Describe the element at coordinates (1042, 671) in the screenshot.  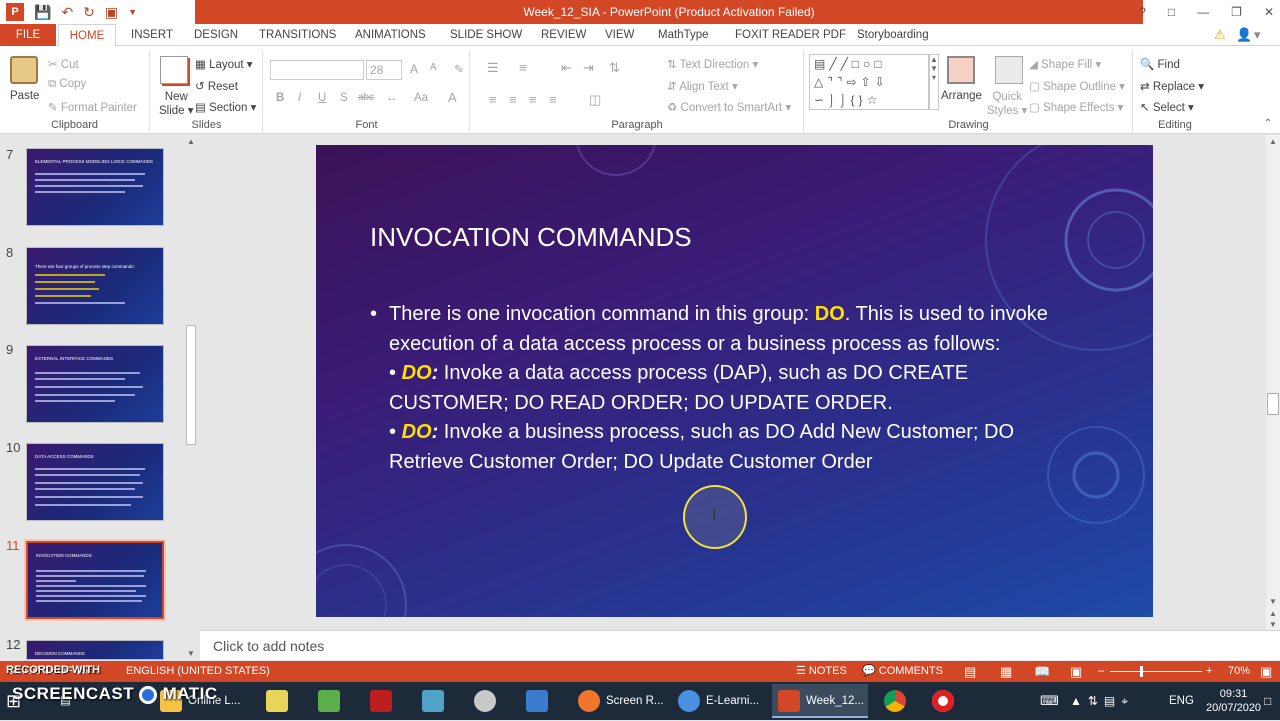
I see `reading-view-icon: 📖` at that location.